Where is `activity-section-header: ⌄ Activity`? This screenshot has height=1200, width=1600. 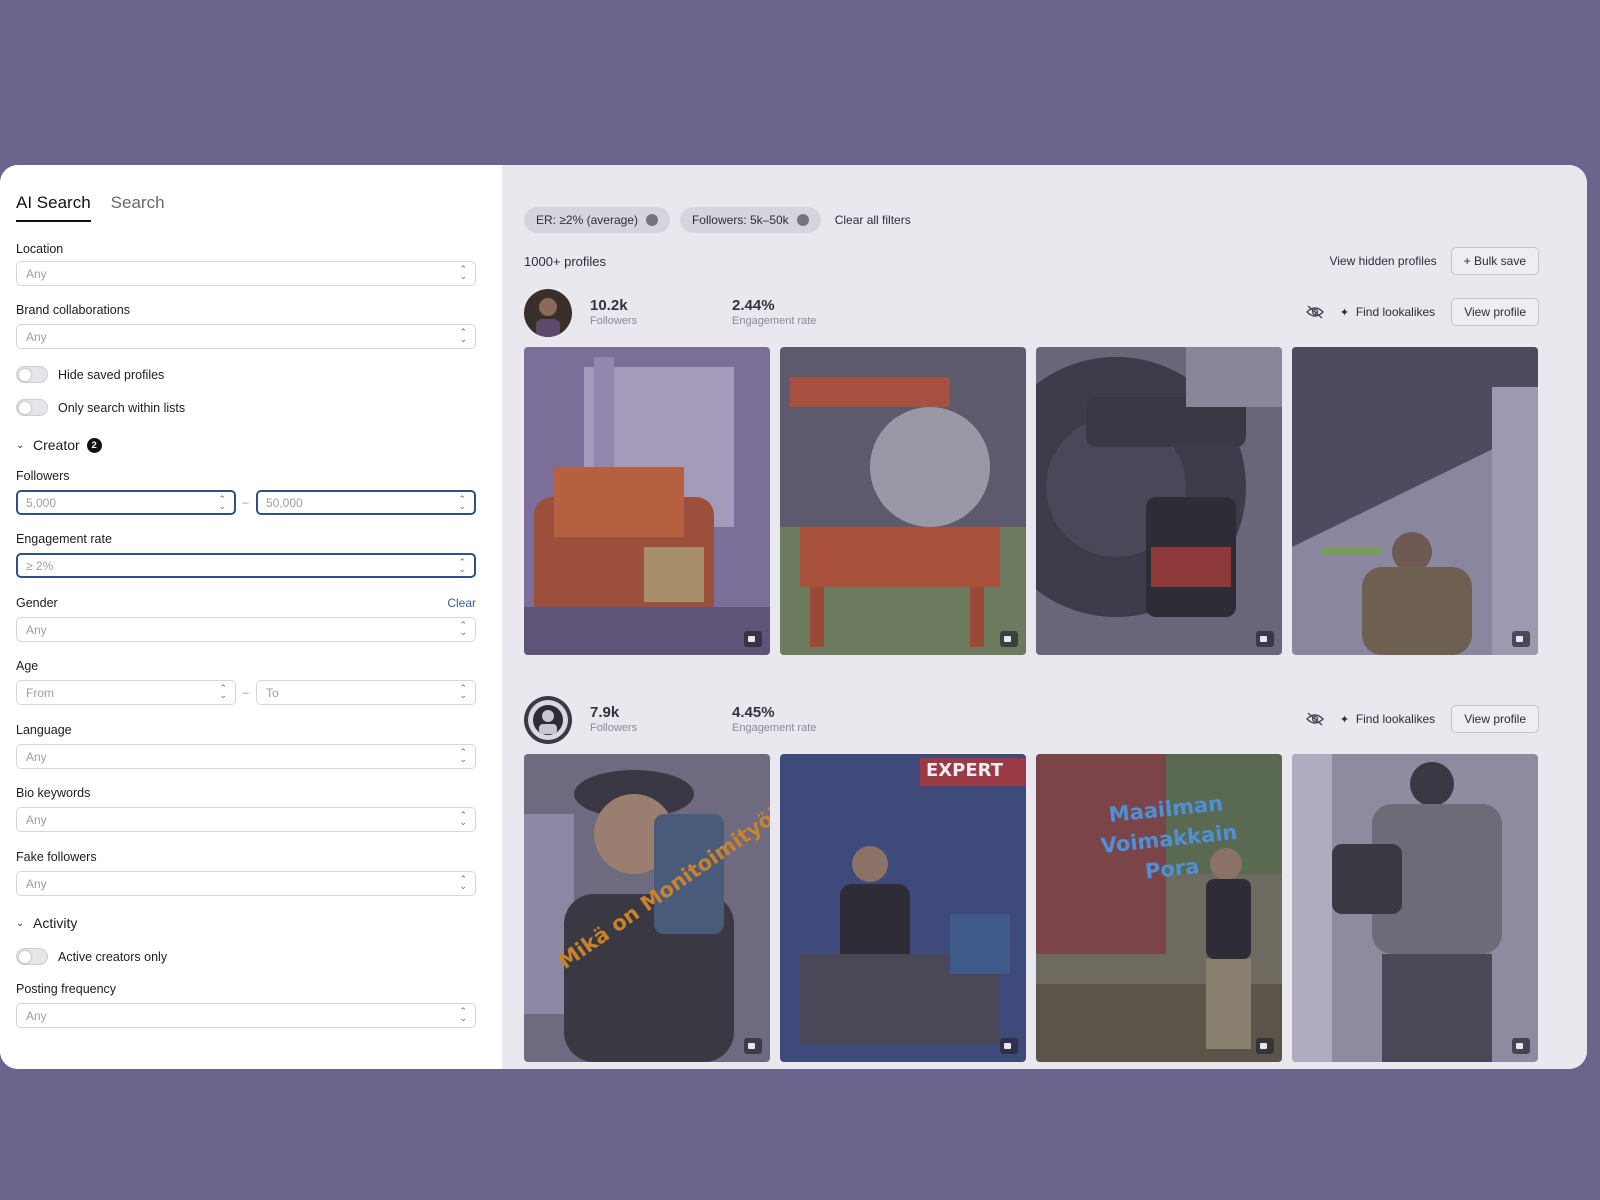 activity-section-header: ⌄ Activity is located at coordinates (46, 923).